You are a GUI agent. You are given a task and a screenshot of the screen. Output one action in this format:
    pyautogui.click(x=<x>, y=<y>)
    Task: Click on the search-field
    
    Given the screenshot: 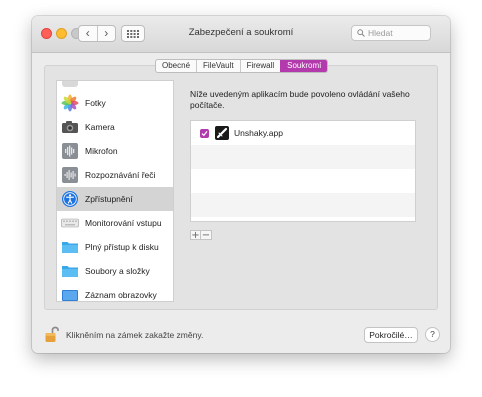 What is the action you would take?
    pyautogui.click(x=391, y=33)
    